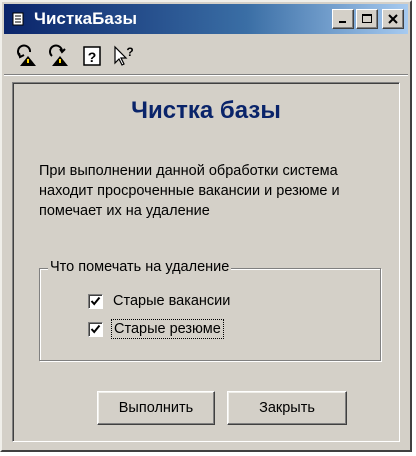 Image resolution: width=416 pixels, height=456 pixels. I want to click on window-title: ЧисткаБазы, so click(85, 18).